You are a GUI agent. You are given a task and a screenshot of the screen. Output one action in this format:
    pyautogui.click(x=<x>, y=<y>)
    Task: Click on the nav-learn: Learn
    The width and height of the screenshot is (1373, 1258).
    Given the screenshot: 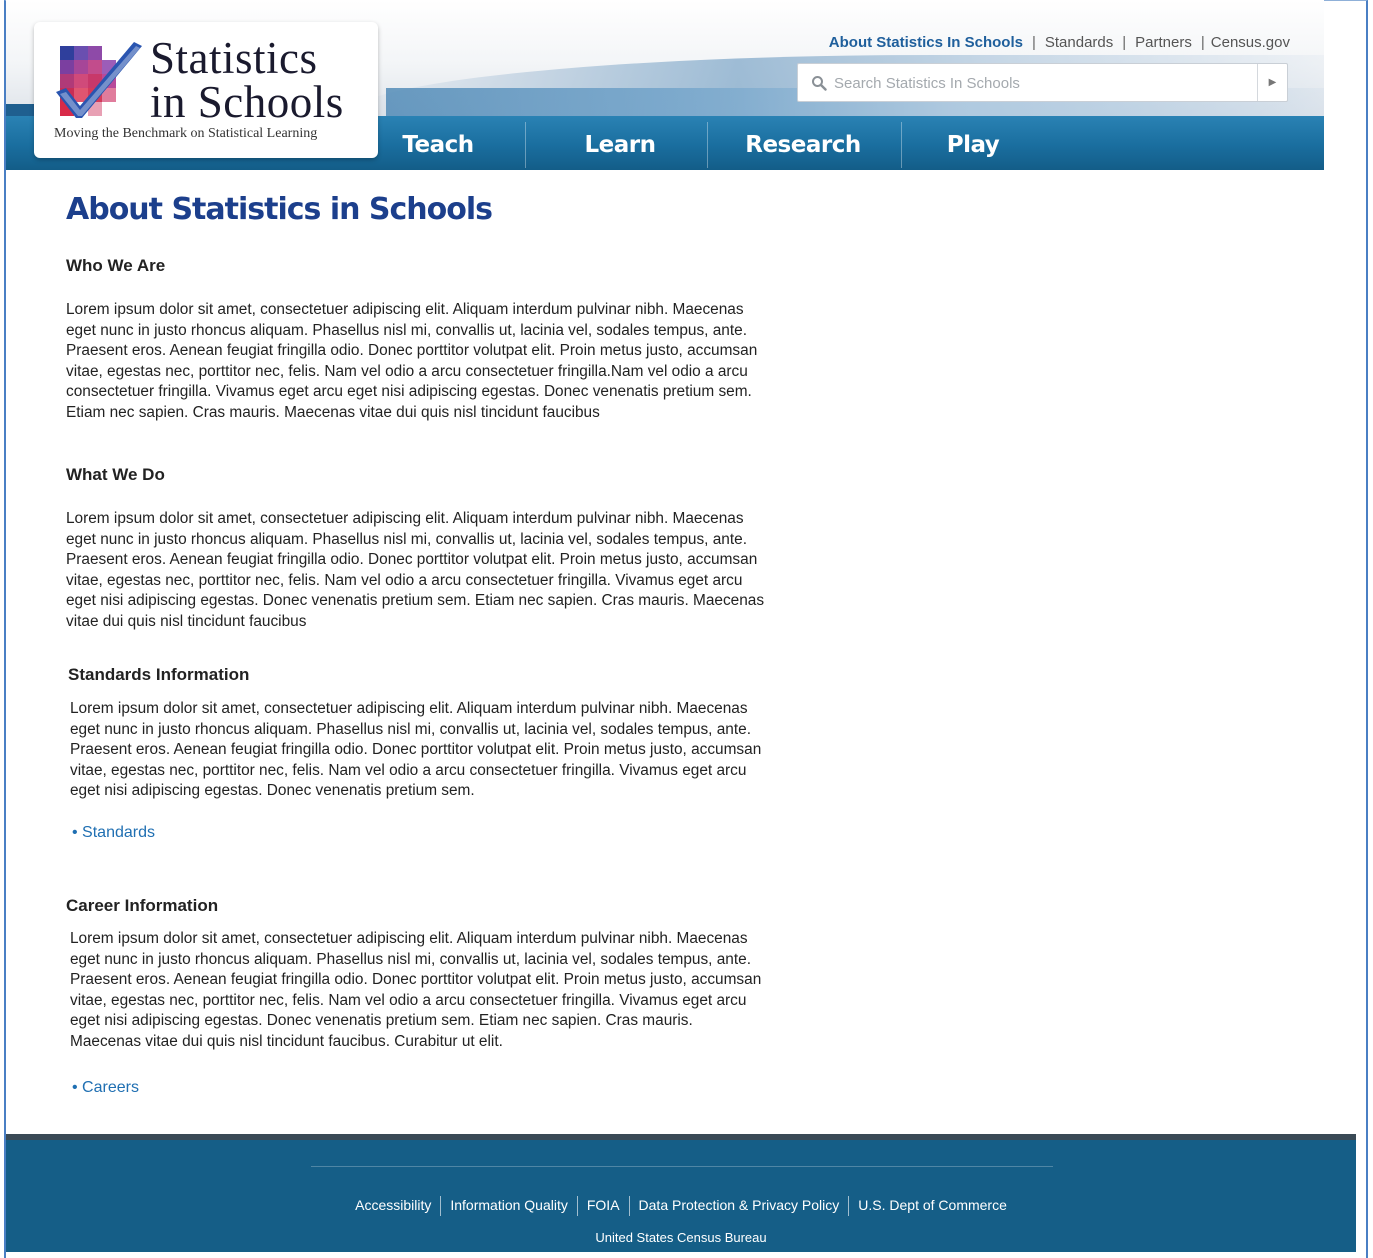 What is the action you would take?
    pyautogui.click(x=620, y=145)
    